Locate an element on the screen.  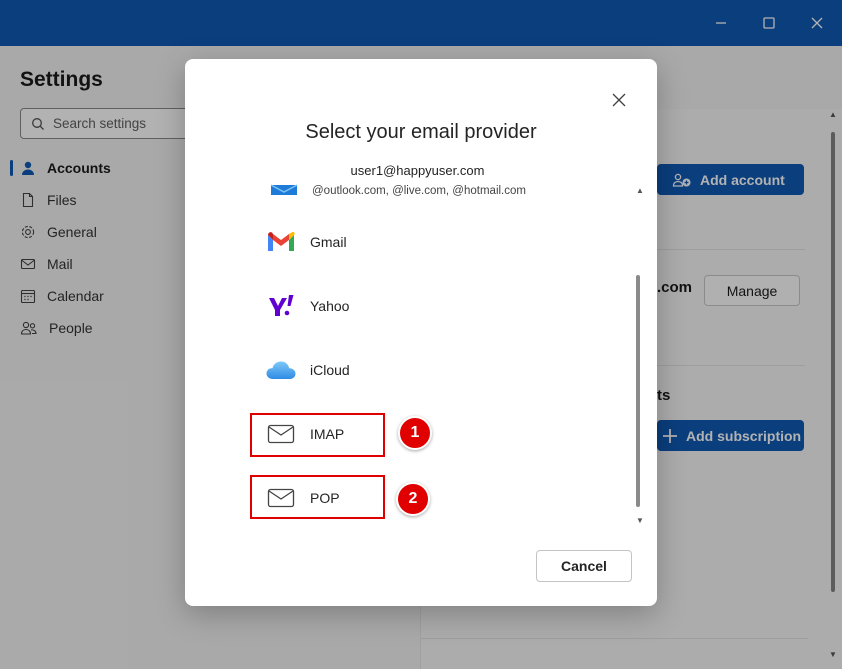
cancel-button: Cancel is located at coordinates (584, 566).